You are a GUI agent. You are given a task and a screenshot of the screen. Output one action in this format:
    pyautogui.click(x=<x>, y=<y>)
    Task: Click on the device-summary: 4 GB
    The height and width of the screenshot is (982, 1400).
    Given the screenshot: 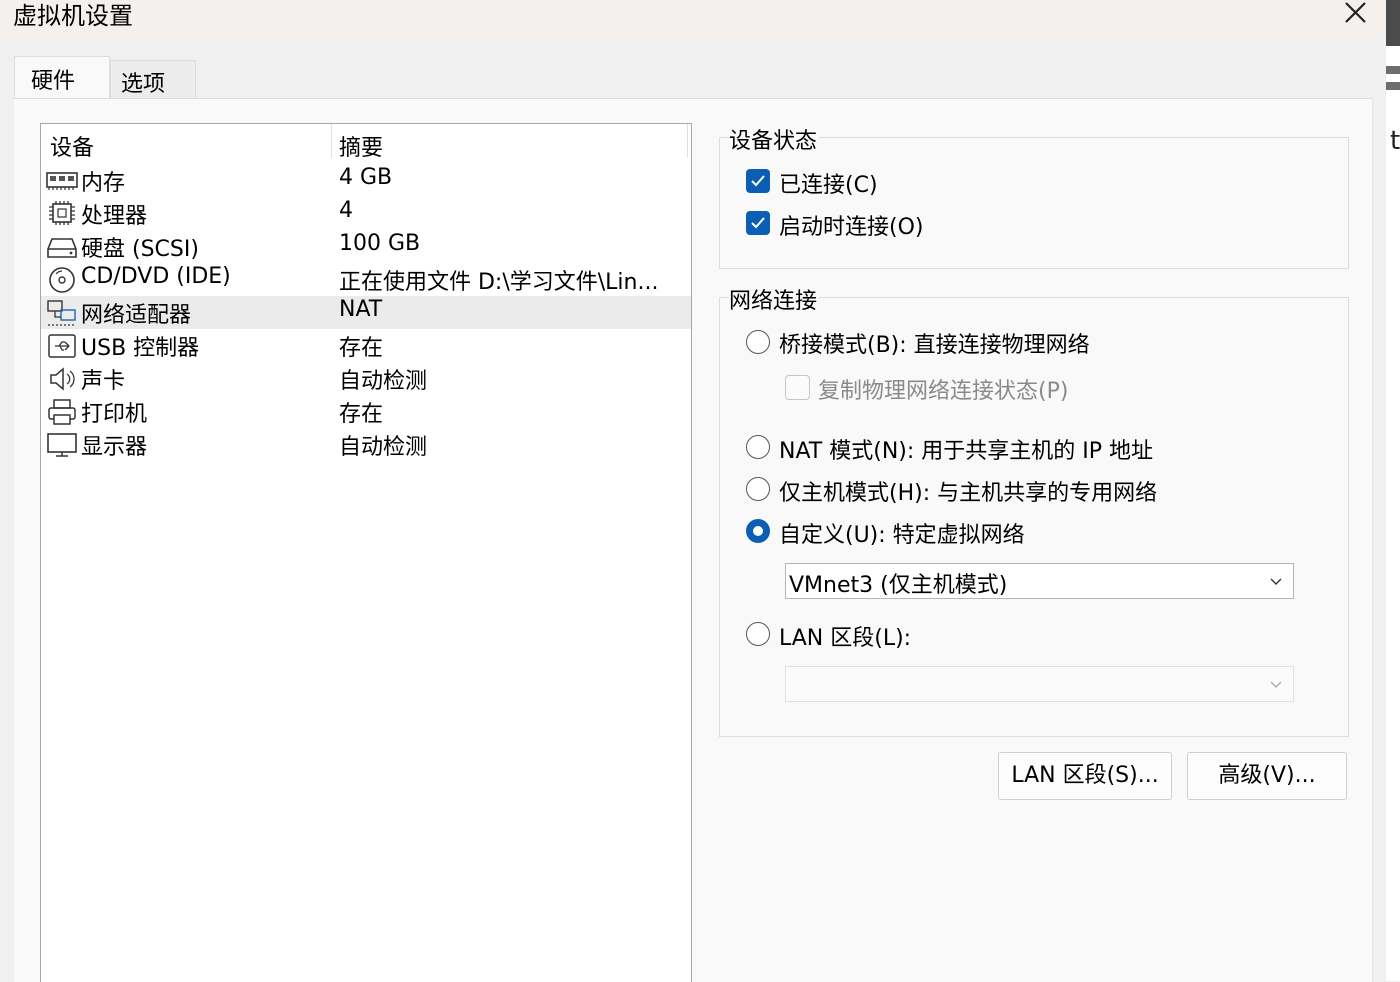 What is the action you would take?
    pyautogui.click(x=366, y=177)
    